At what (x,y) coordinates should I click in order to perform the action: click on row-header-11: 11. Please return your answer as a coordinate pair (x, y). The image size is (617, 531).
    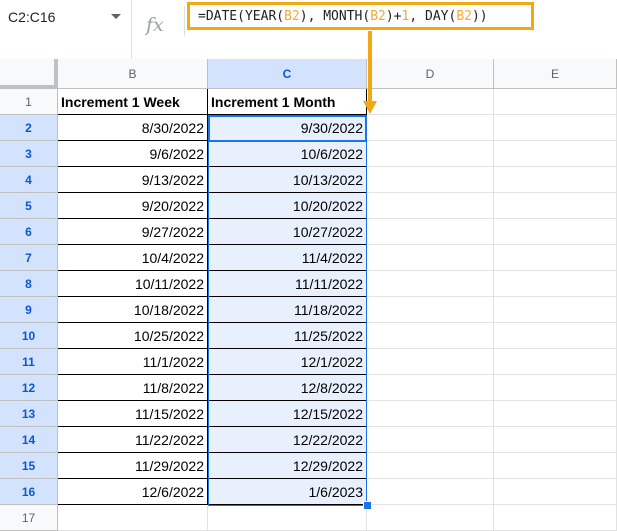
    Looking at the image, I should click on (29, 362).